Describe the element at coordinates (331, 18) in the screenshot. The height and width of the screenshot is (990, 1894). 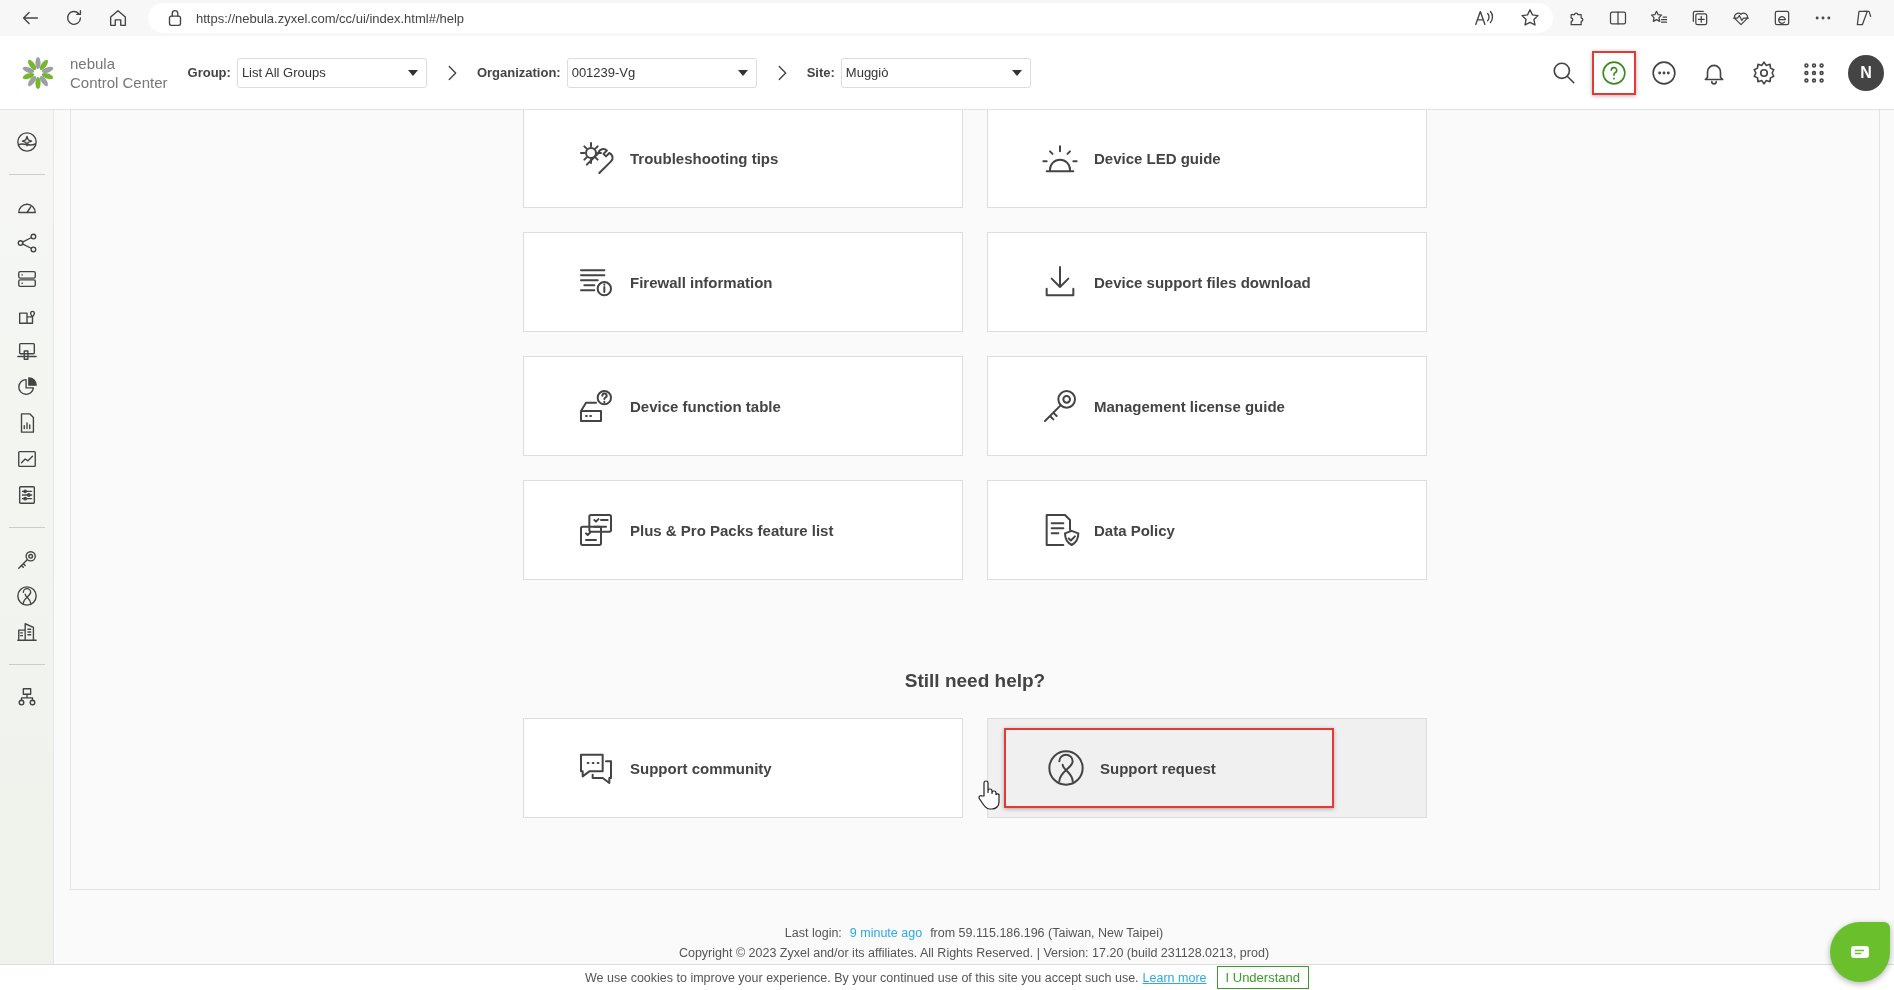
I see `url-text: https://nebula.zyxel.com/cc/ui/index.html#/help` at that location.